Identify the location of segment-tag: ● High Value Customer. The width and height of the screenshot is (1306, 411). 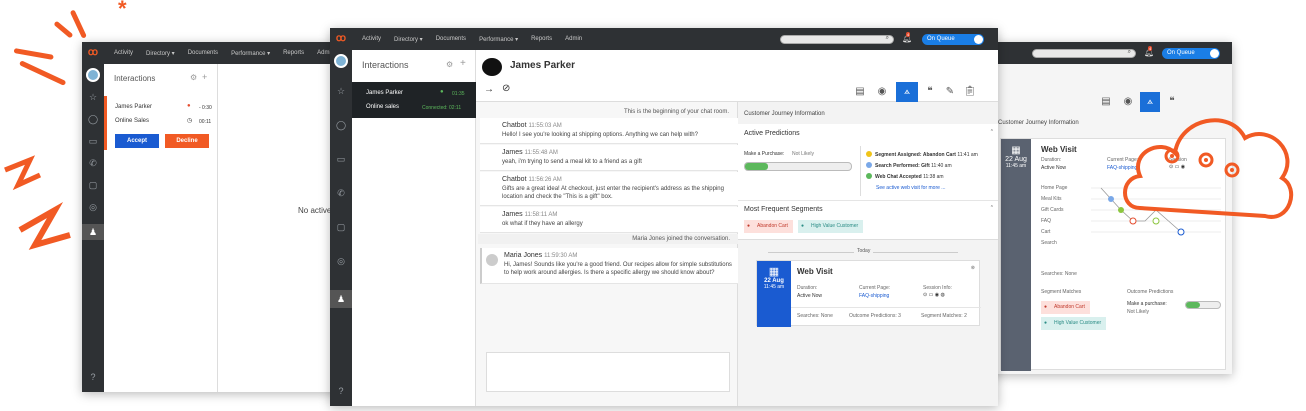
(1074, 323).